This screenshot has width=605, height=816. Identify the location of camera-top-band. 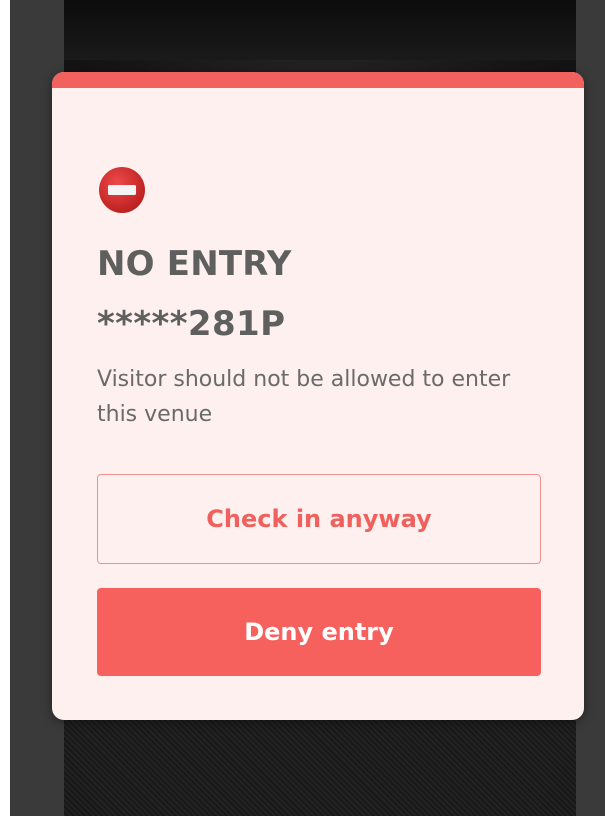
(320, 30).